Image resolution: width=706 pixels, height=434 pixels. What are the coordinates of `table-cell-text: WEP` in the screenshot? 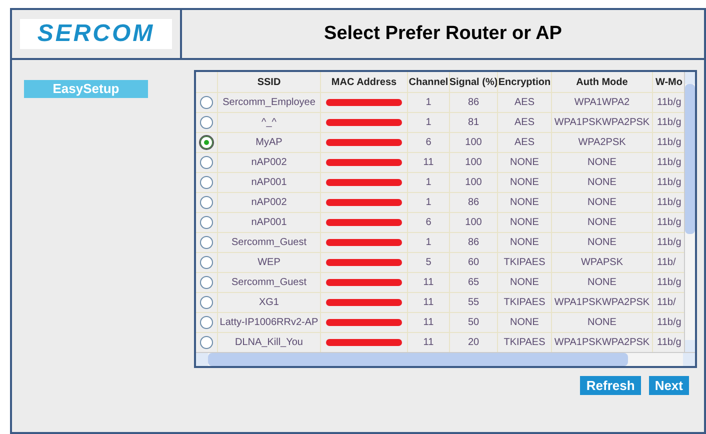 It's located at (269, 263).